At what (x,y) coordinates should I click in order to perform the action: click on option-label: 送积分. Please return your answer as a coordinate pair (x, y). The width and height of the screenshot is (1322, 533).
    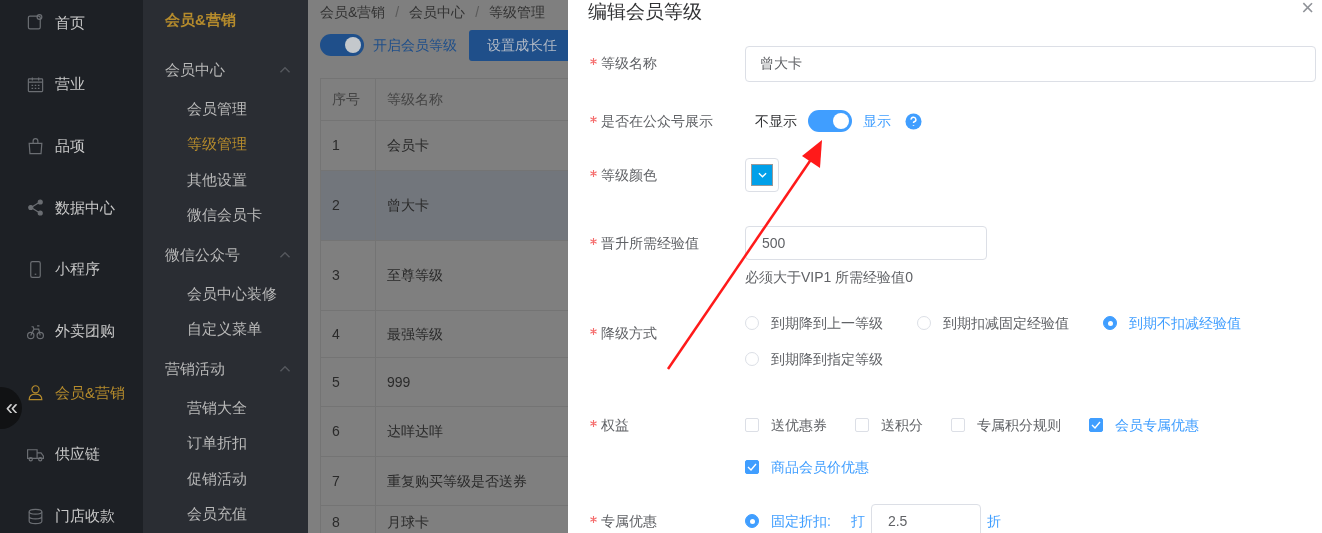
    Looking at the image, I should click on (902, 425).